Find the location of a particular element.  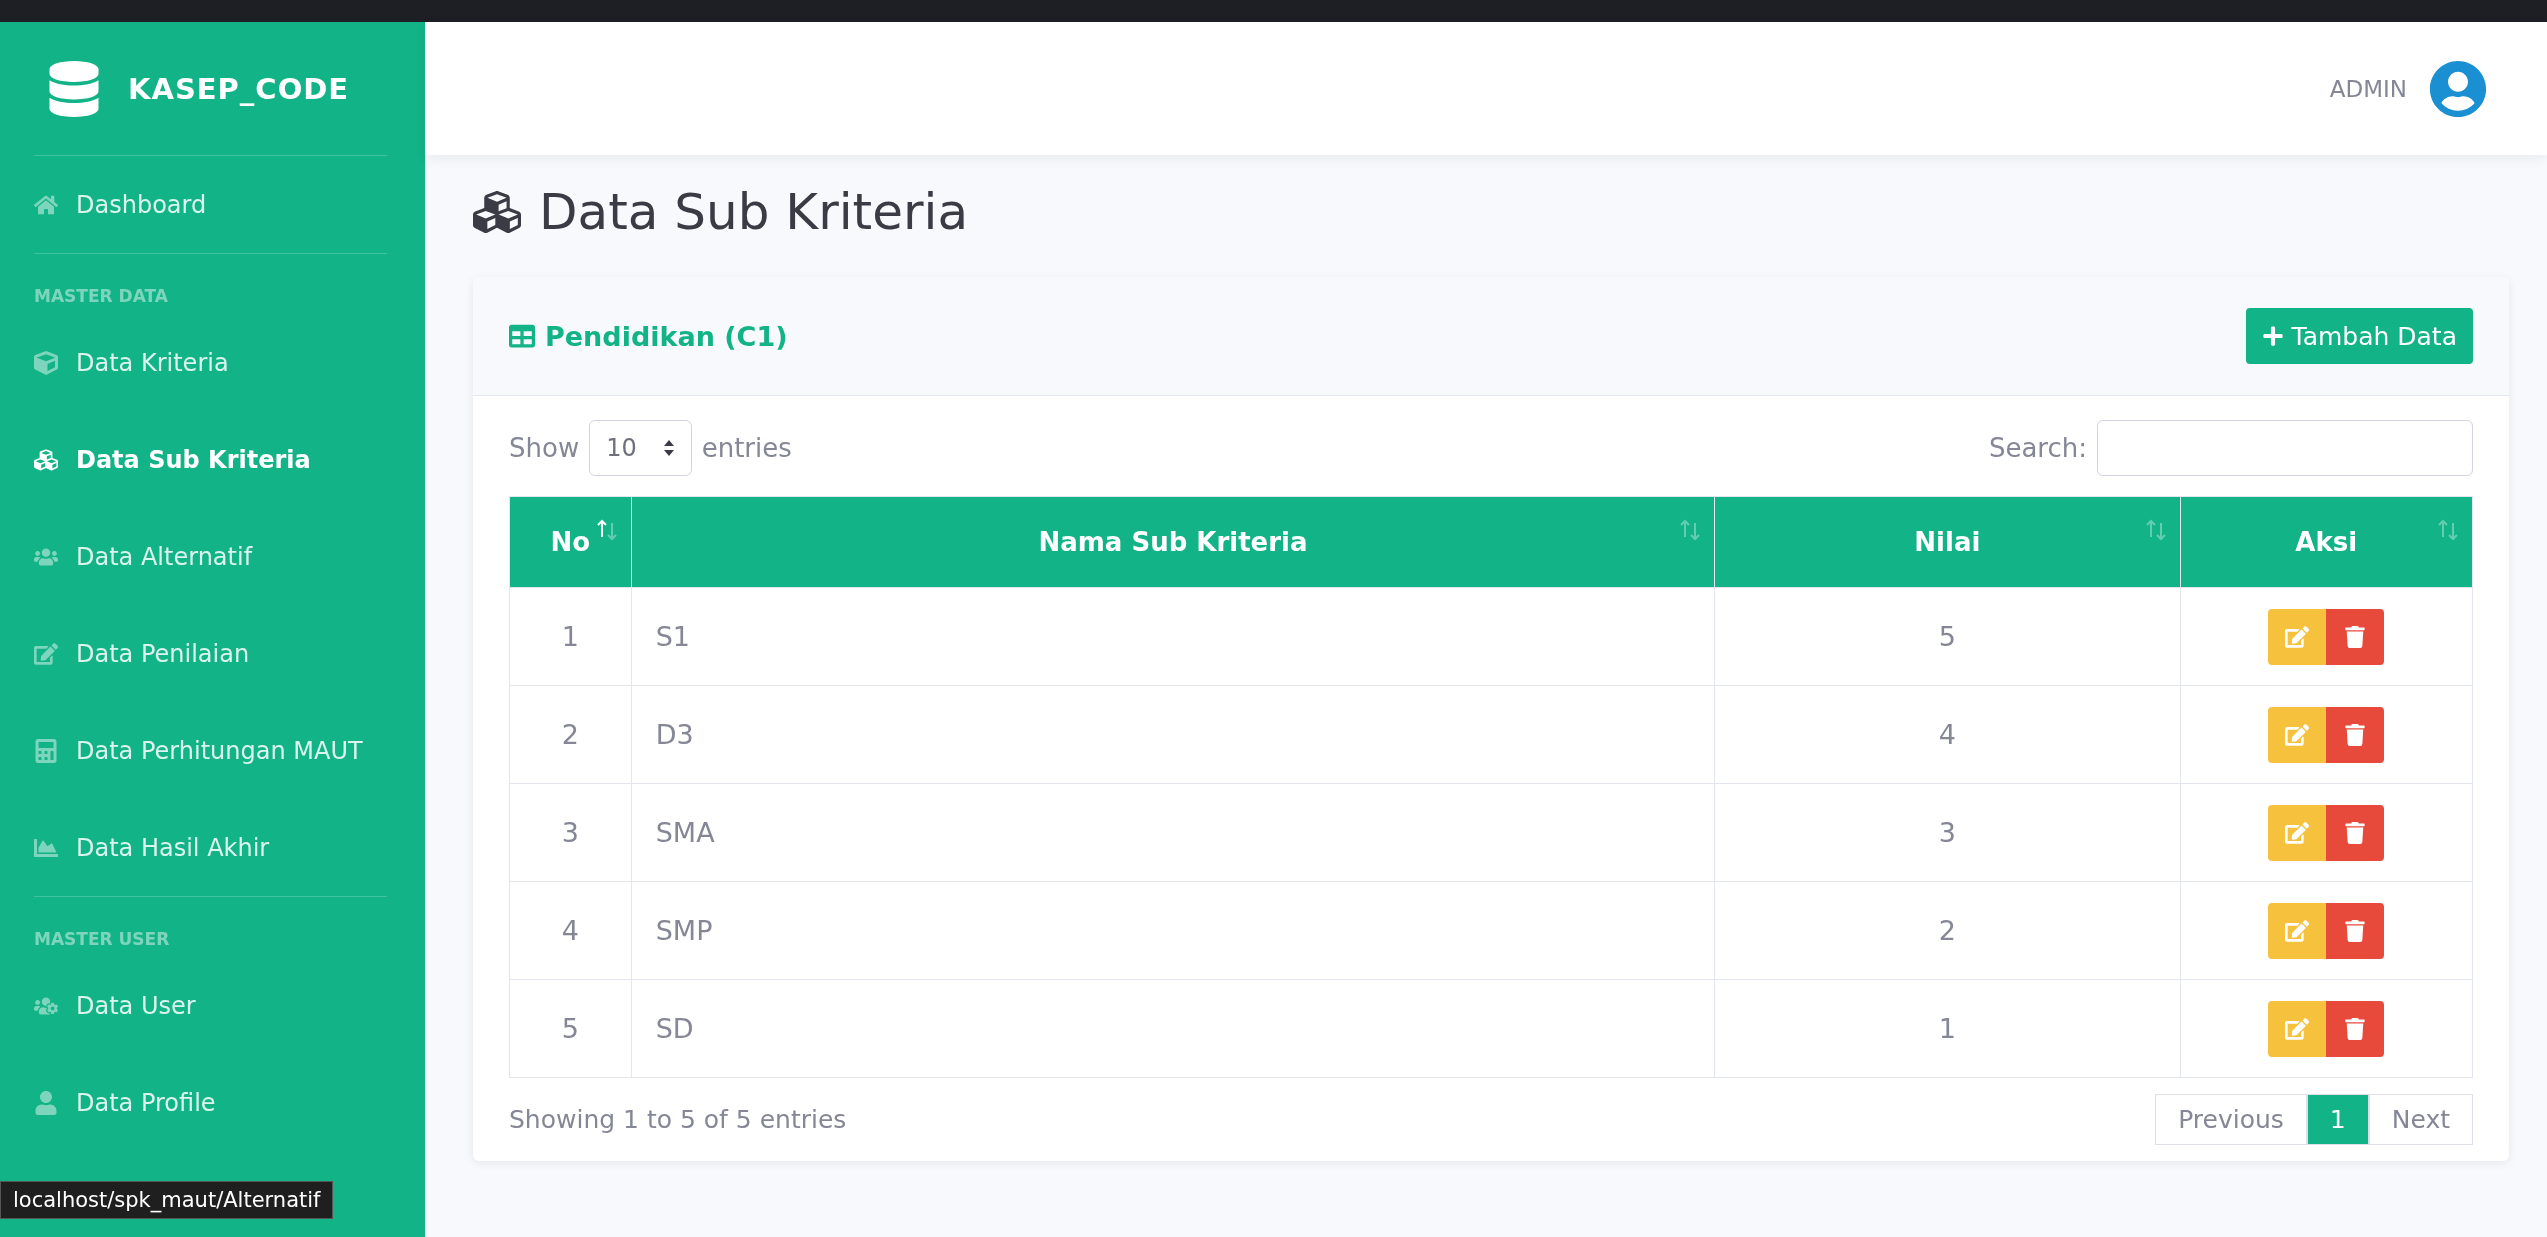

sidebar-item: Data Hasil Akhir is located at coordinates (210, 847).